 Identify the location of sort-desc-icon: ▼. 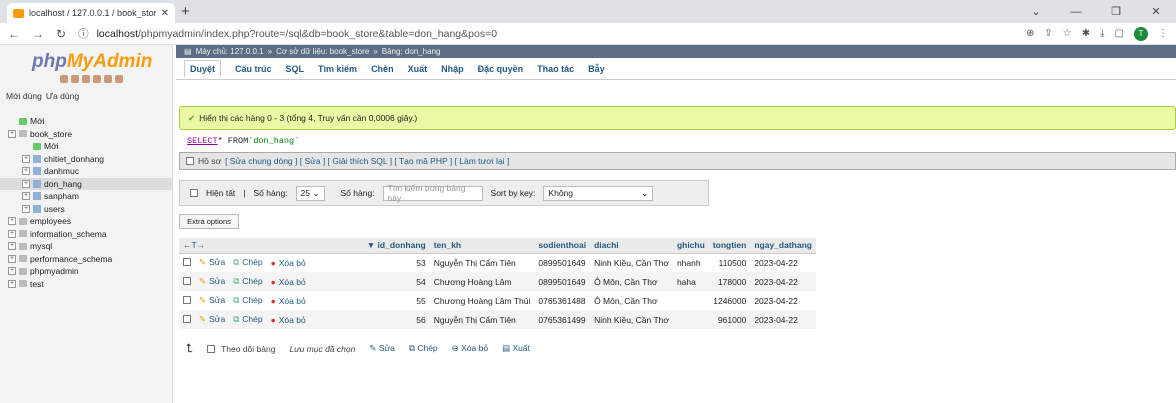
(372, 245).